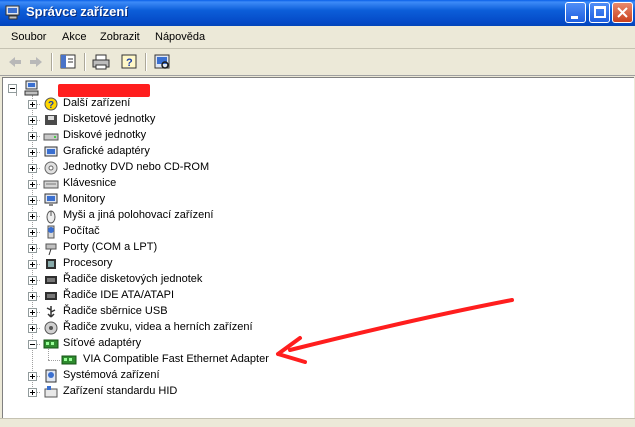 The width and height of the screenshot is (635, 427). I want to click on menu-view: Zobrazit, so click(120, 37).